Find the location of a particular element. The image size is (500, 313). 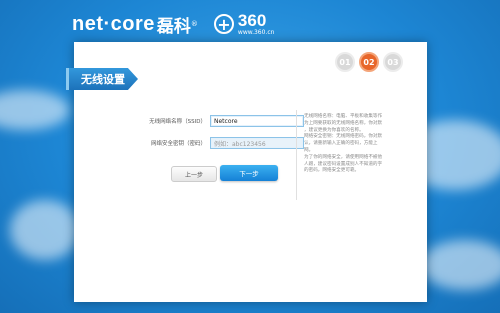

password-label: 网络安全密钥（密码） is located at coordinates (178, 144).